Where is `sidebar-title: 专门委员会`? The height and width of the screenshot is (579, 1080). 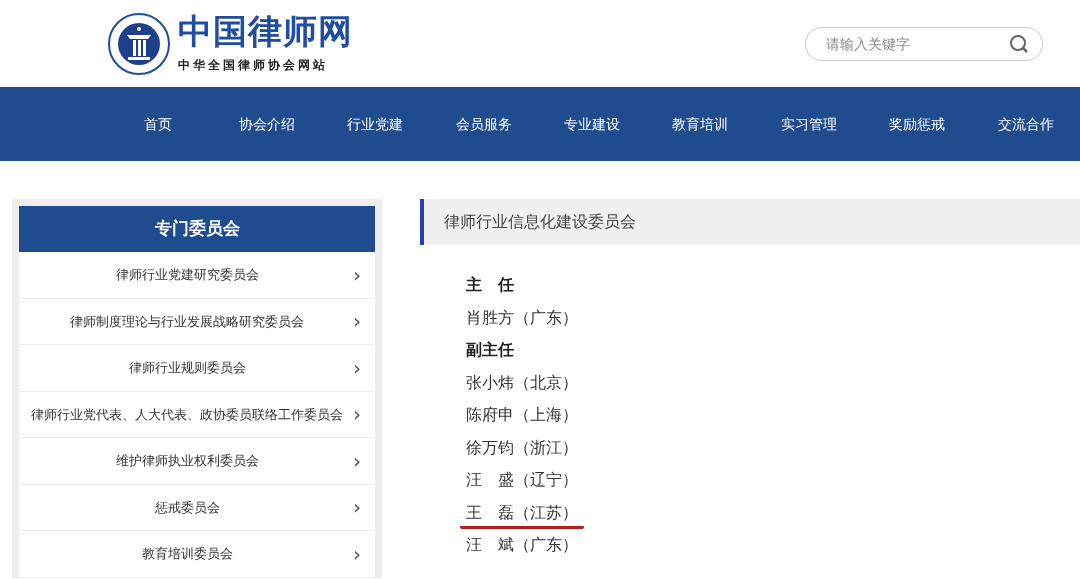 sidebar-title: 专门委员会 is located at coordinates (197, 229).